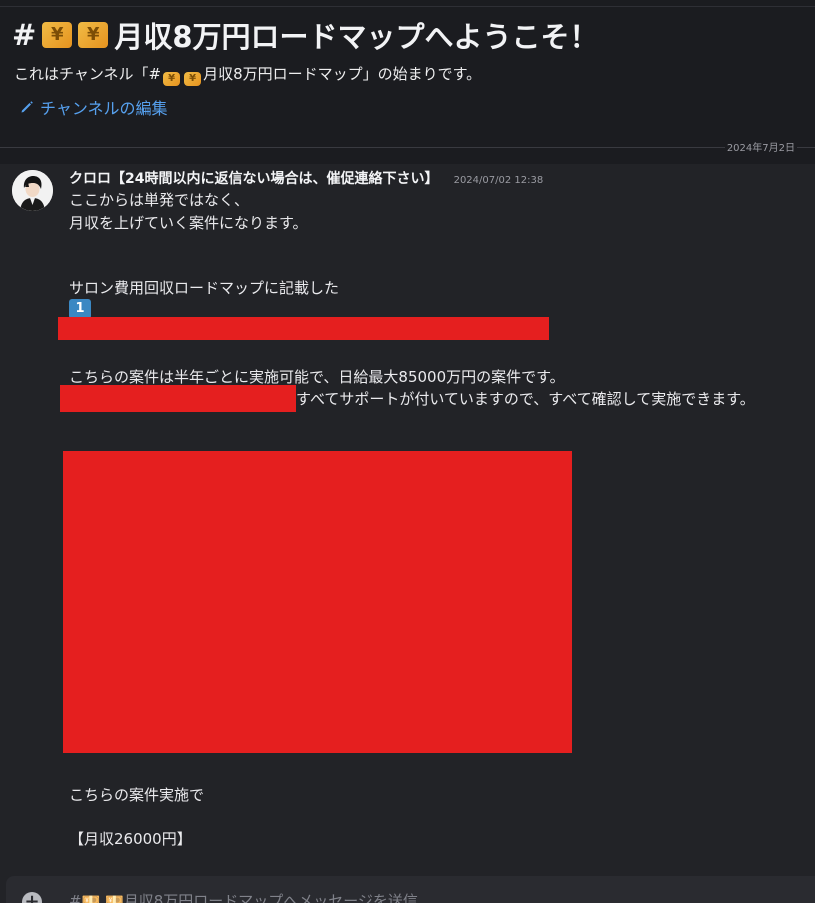 The width and height of the screenshot is (815, 903). I want to click on date-divider-line, so click(407, 147).